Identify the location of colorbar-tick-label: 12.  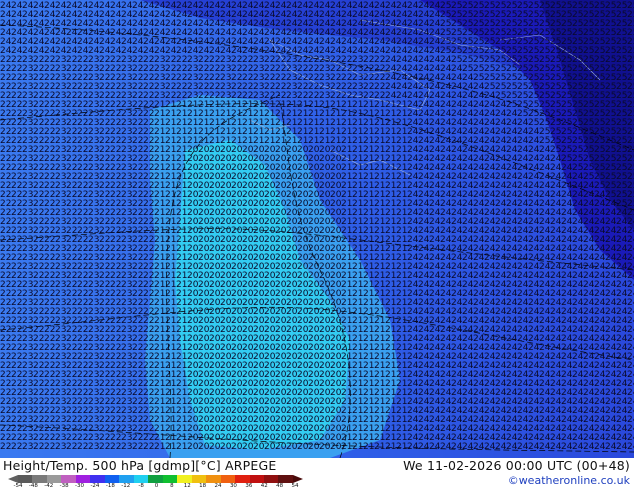
(187, 486).